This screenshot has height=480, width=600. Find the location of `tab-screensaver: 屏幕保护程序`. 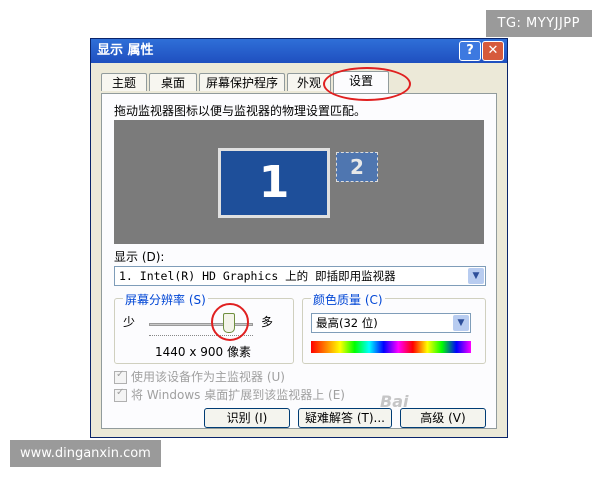

tab-screensaver: 屏幕保护程序 is located at coordinates (242, 82).